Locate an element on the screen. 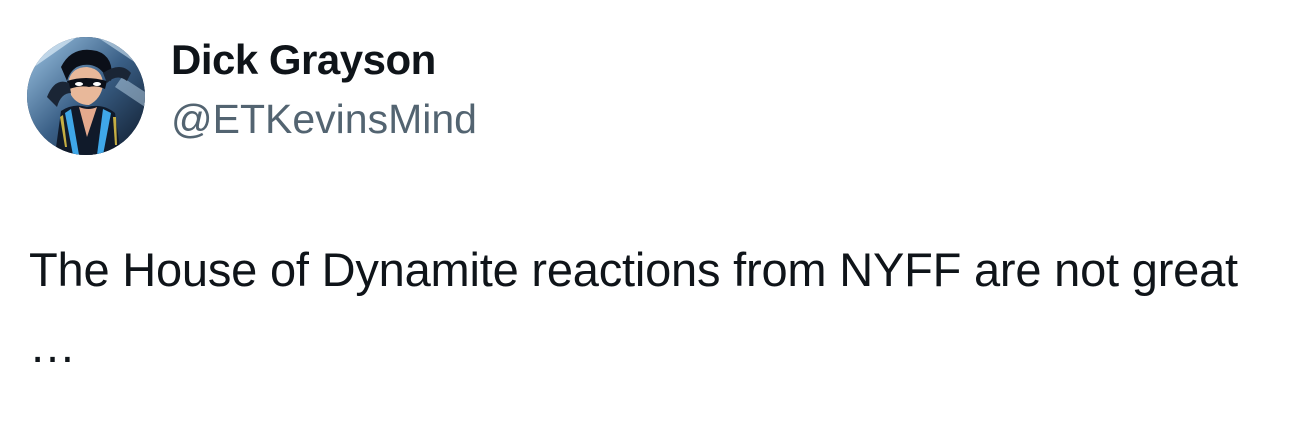 The height and width of the screenshot is (431, 1290). comic-hero-avatar-icon is located at coordinates (86, 96).